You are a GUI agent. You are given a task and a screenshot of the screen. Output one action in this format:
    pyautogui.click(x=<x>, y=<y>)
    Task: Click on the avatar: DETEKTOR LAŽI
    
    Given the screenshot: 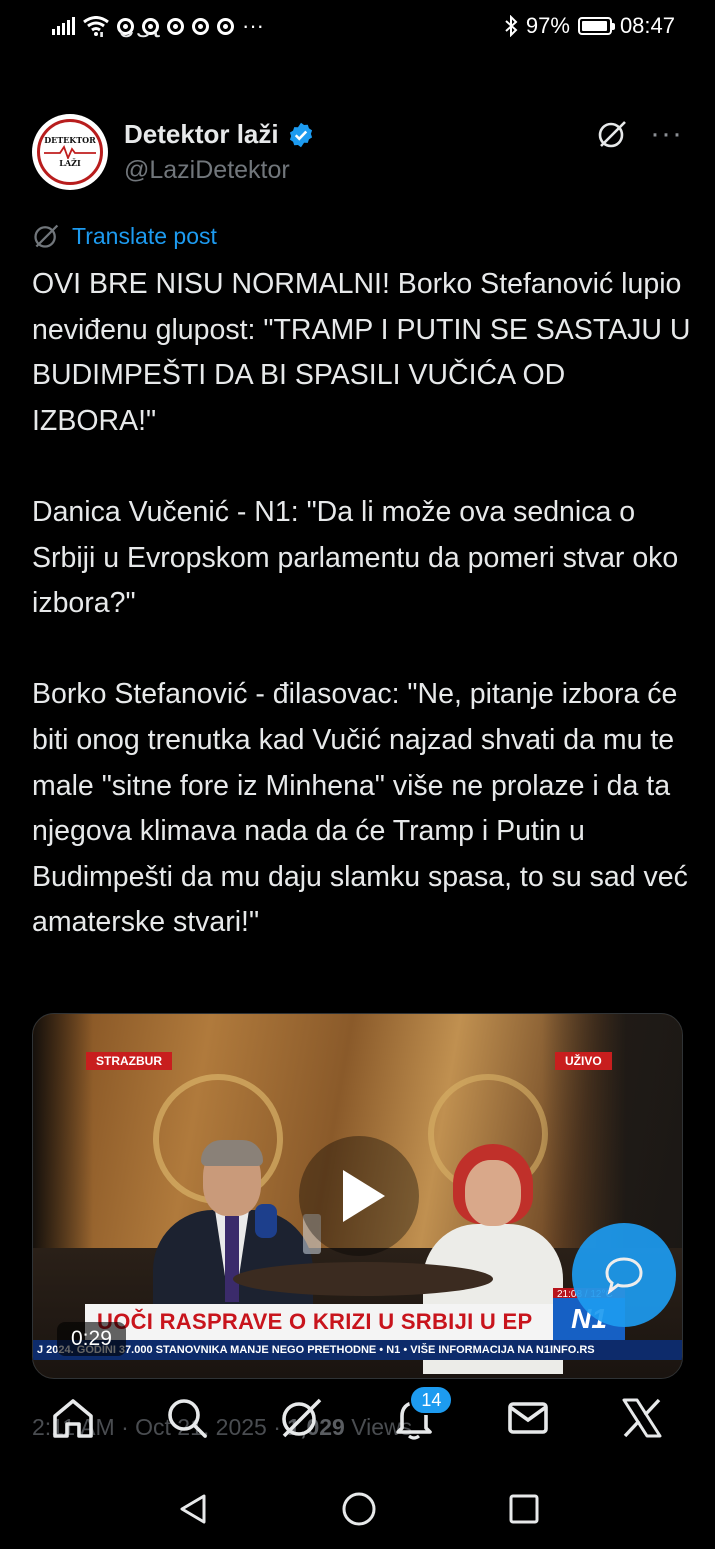 What is the action you would take?
    pyautogui.click(x=70, y=152)
    